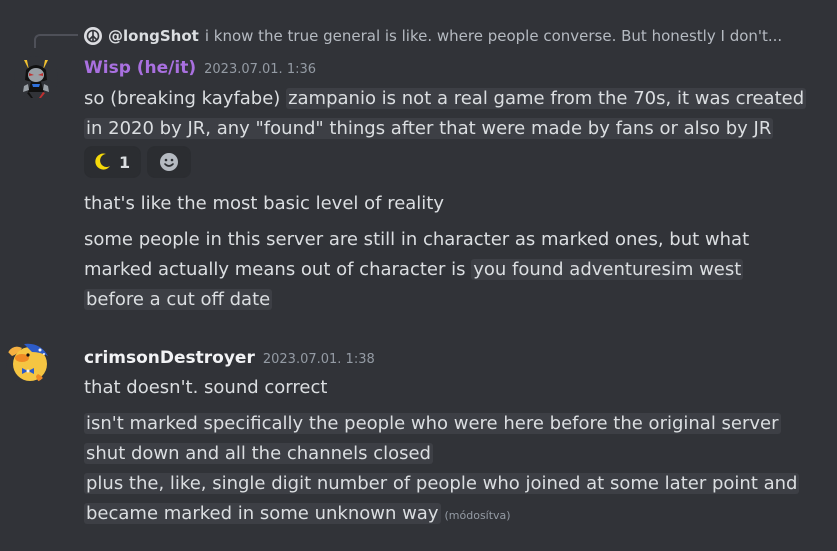 This screenshot has width=837, height=551. I want to click on add-reaction-icon, so click(169, 162).